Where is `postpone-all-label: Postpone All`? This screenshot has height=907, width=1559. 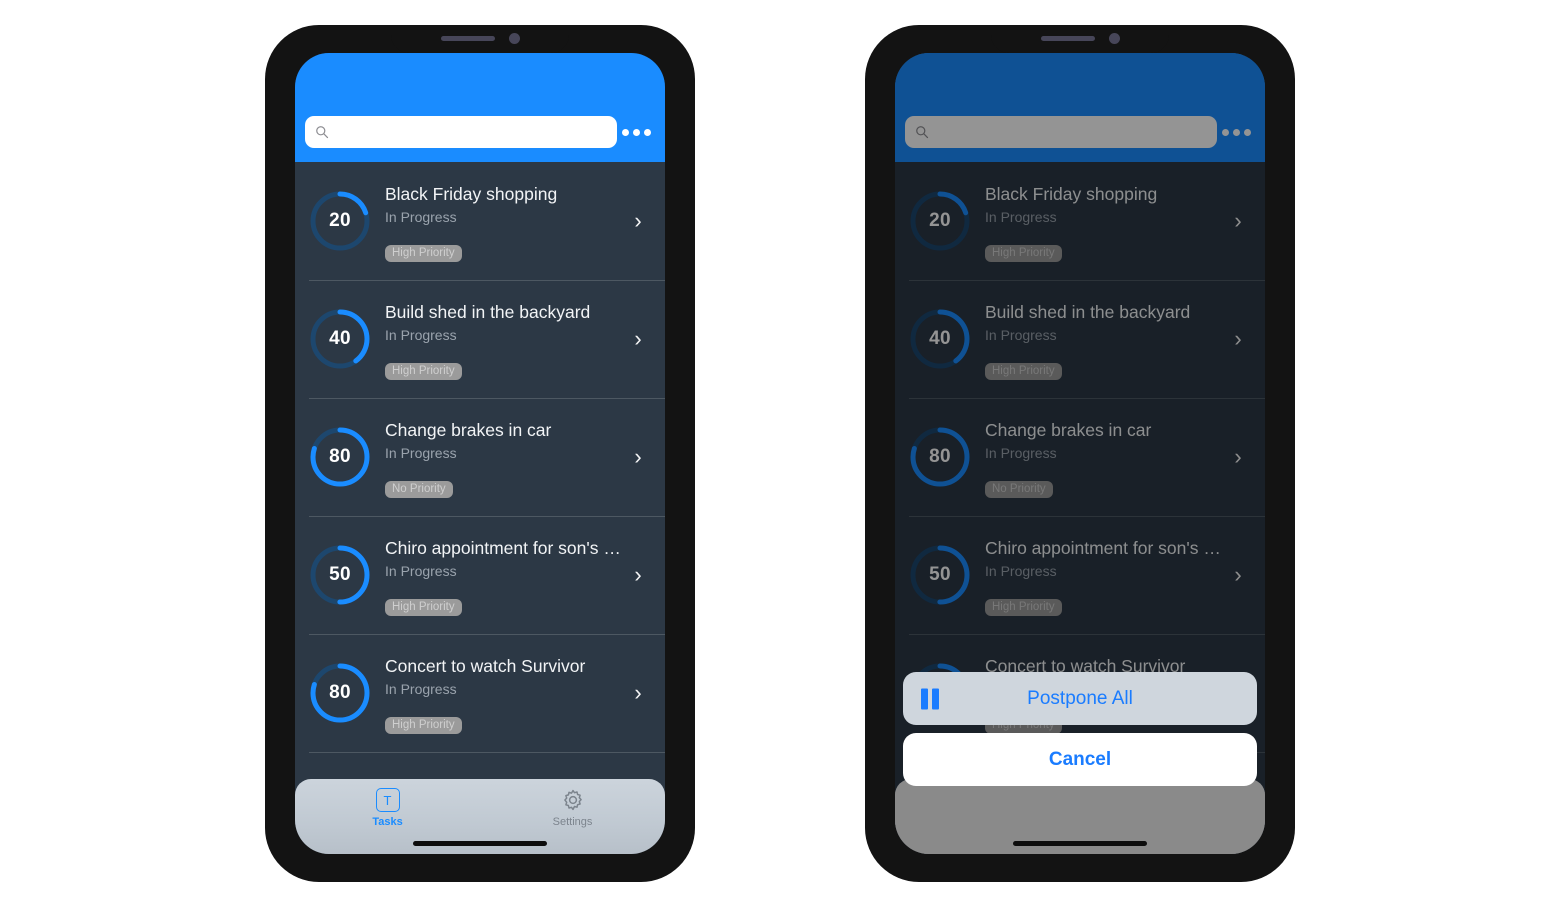
postpone-all-label: Postpone All is located at coordinates (1080, 698).